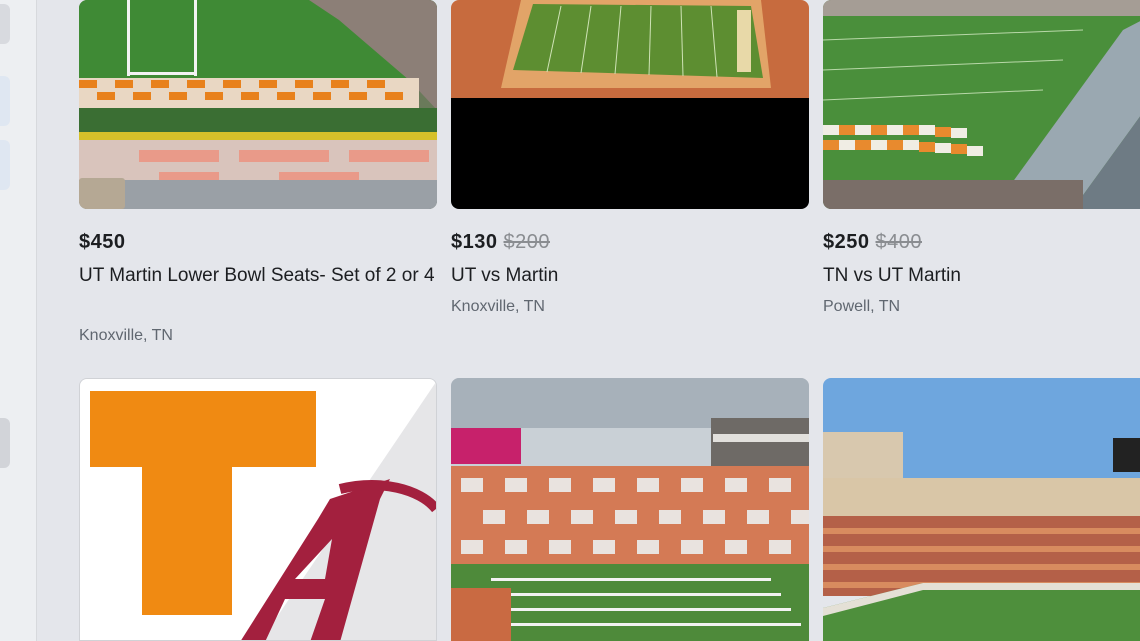 This screenshot has height=641, width=1140. I want to click on listing-title: TN vs UT Martin, so click(981, 275).